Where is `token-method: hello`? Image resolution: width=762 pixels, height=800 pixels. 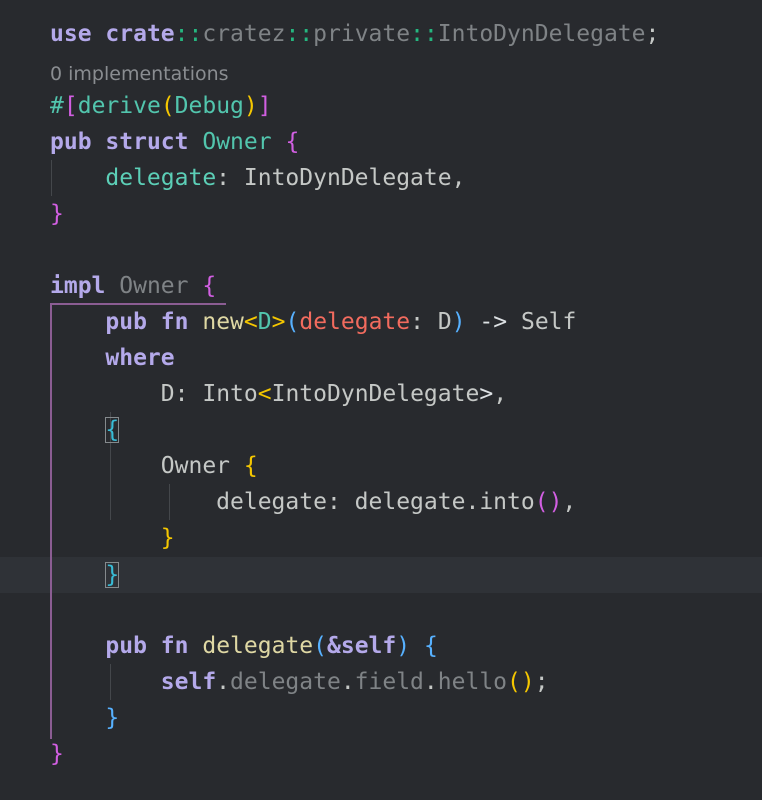 token-method: hello is located at coordinates (472, 682).